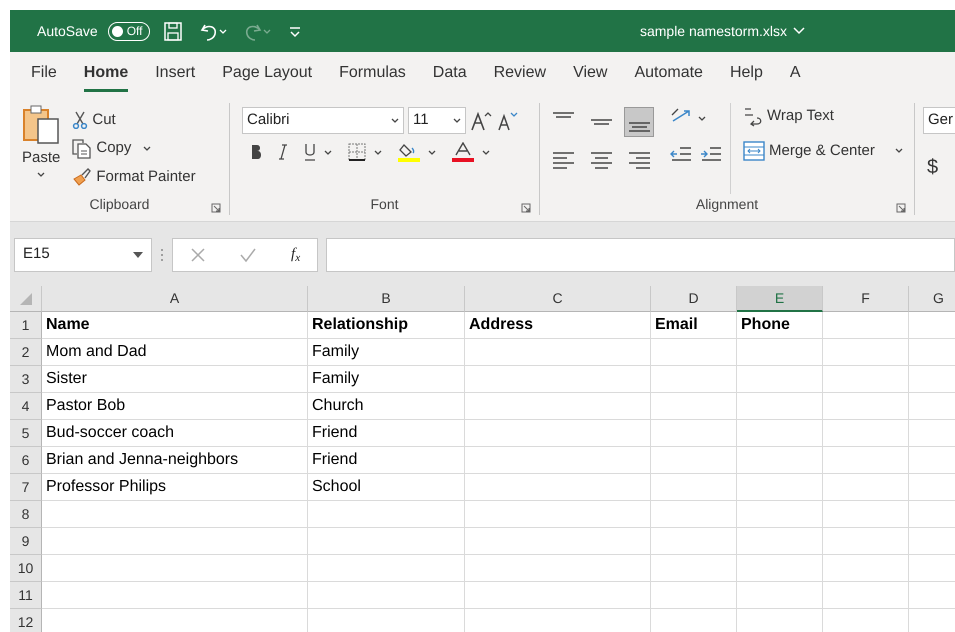  I want to click on row-header: 1, so click(26, 325).